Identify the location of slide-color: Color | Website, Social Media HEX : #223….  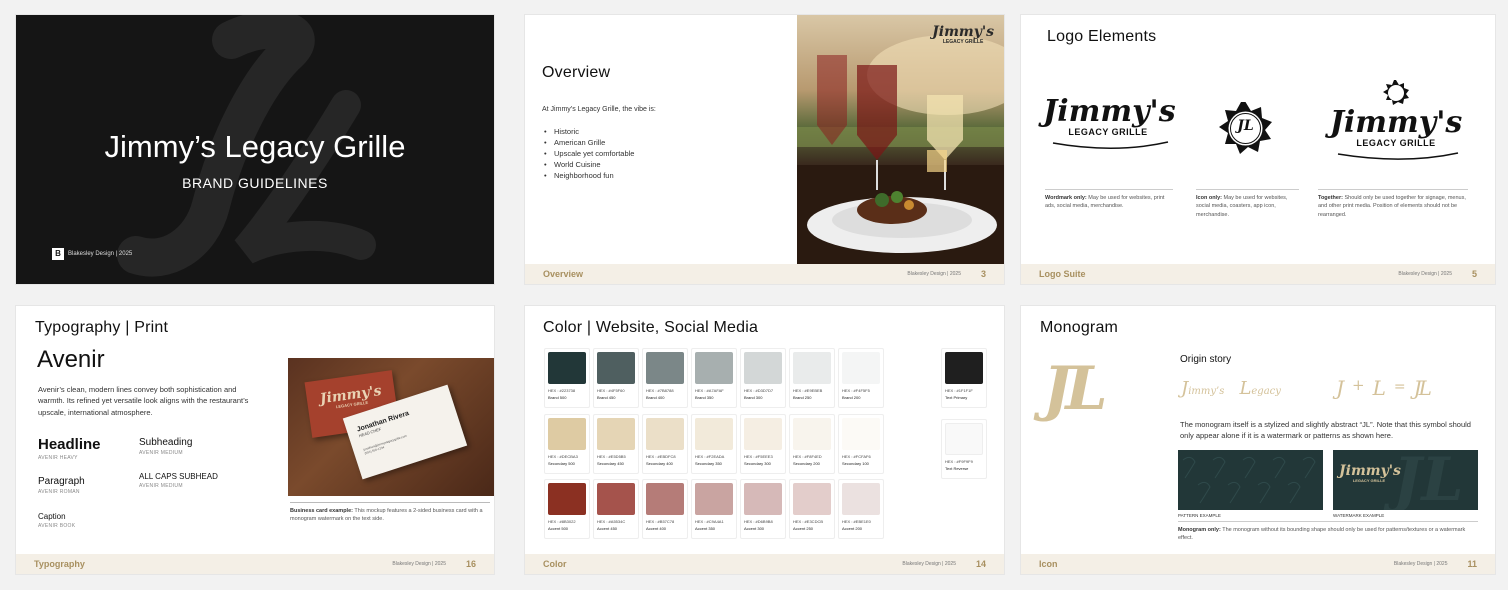
(764, 440).